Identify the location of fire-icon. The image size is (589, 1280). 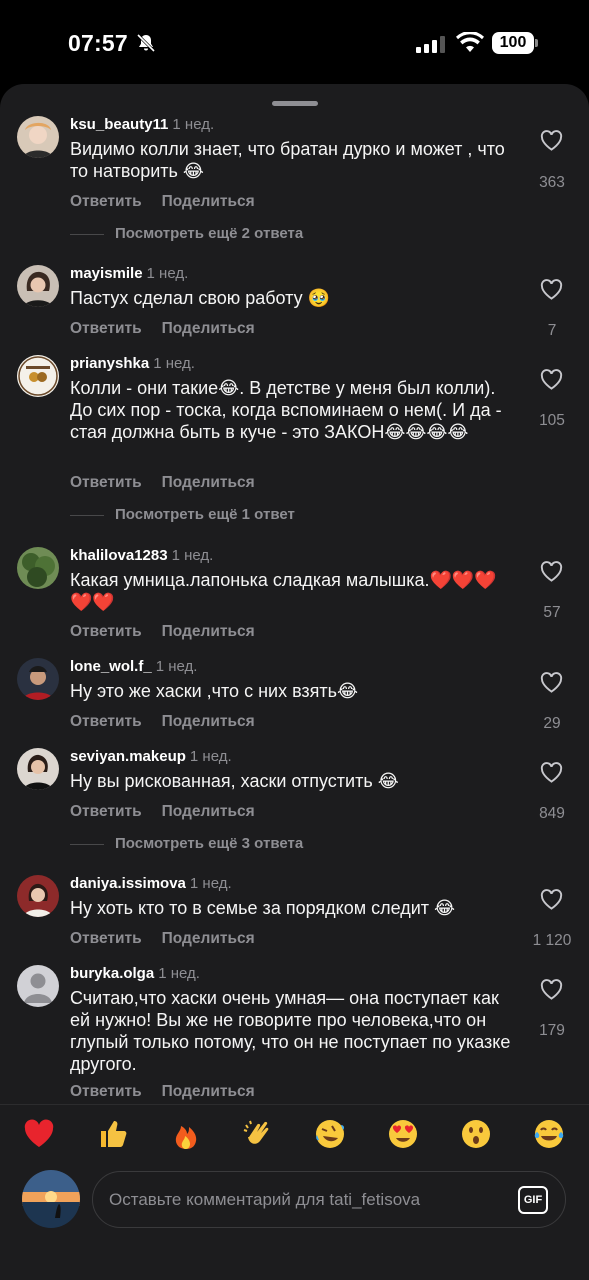
(186, 1134).